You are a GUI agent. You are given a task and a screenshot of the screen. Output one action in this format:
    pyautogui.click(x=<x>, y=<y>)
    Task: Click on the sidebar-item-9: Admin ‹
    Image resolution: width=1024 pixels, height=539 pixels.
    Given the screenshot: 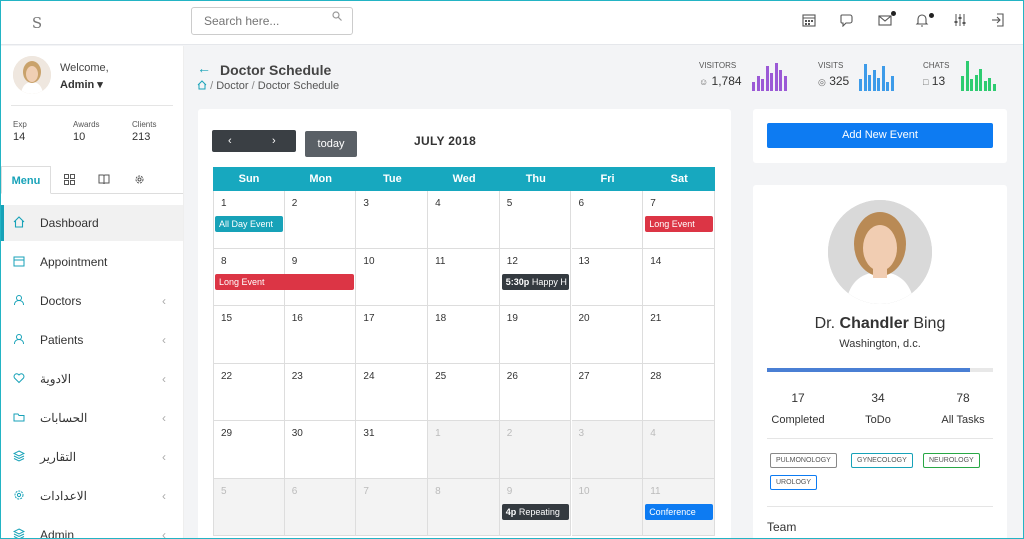 What is the action you would take?
    pyautogui.click(x=92, y=527)
    